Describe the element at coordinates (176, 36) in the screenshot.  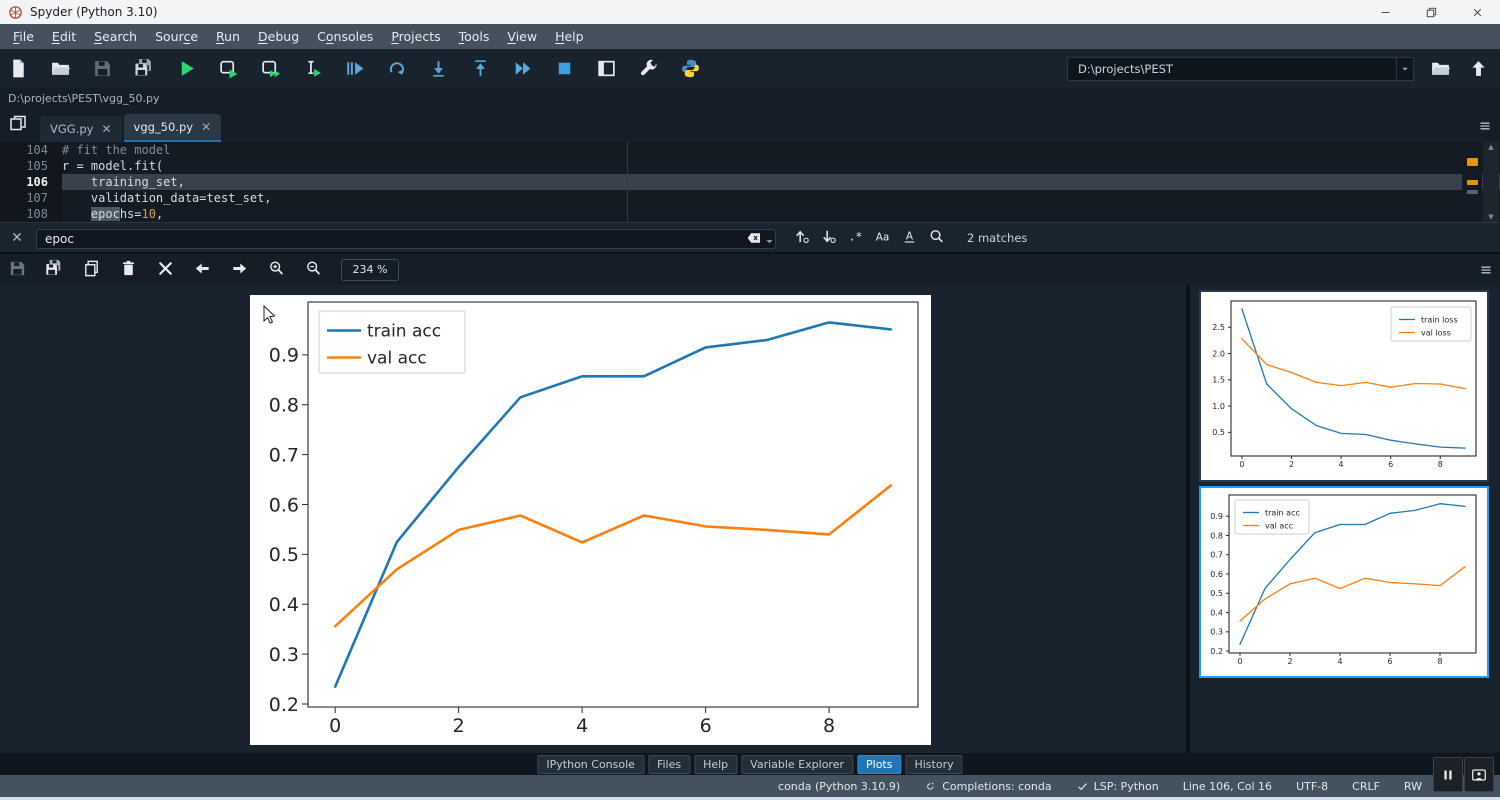
I see `menu-source: Source` at that location.